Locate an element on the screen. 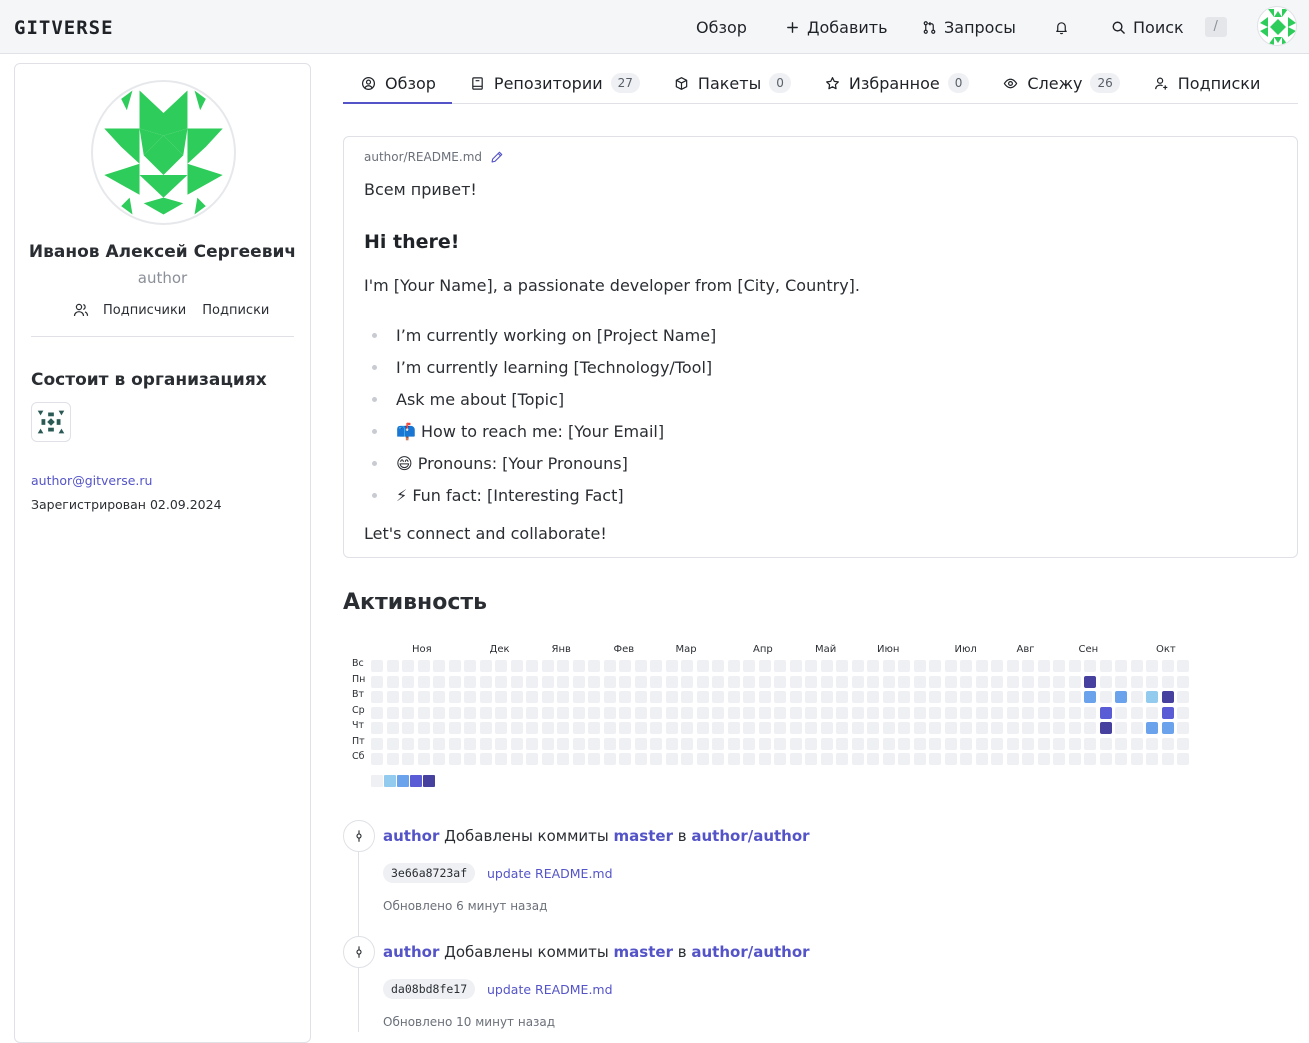 This screenshot has width=1309, height=1043. feed-repo-link: author/author is located at coordinates (750, 952).